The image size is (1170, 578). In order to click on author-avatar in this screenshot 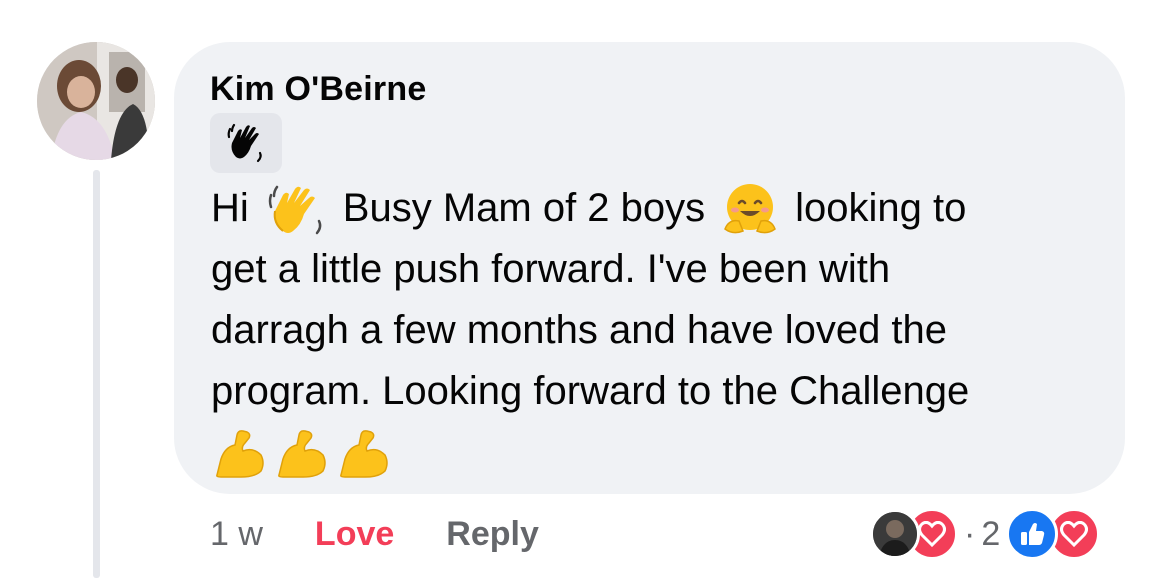, I will do `click(96, 101)`.